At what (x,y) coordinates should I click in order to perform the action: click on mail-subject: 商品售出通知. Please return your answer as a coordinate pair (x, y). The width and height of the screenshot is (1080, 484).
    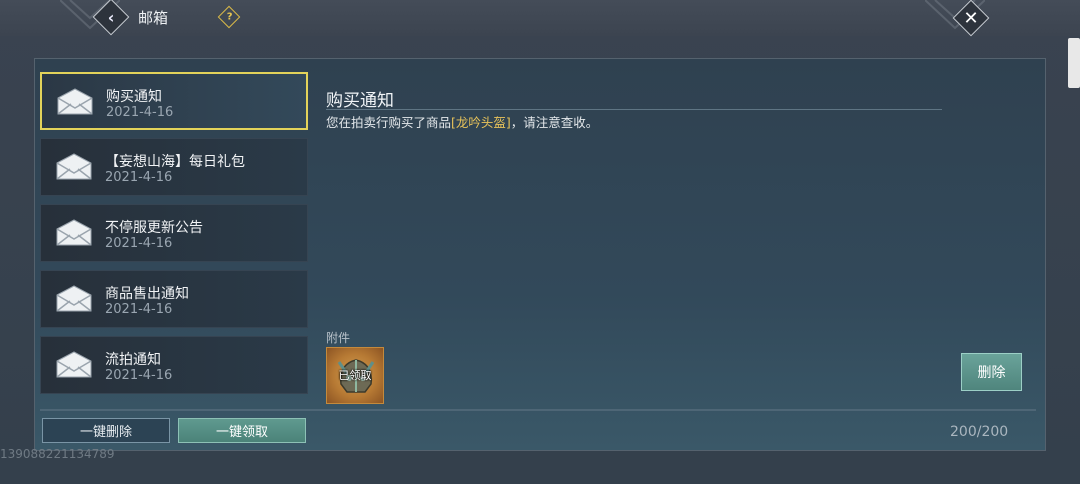
    Looking at the image, I should click on (147, 294).